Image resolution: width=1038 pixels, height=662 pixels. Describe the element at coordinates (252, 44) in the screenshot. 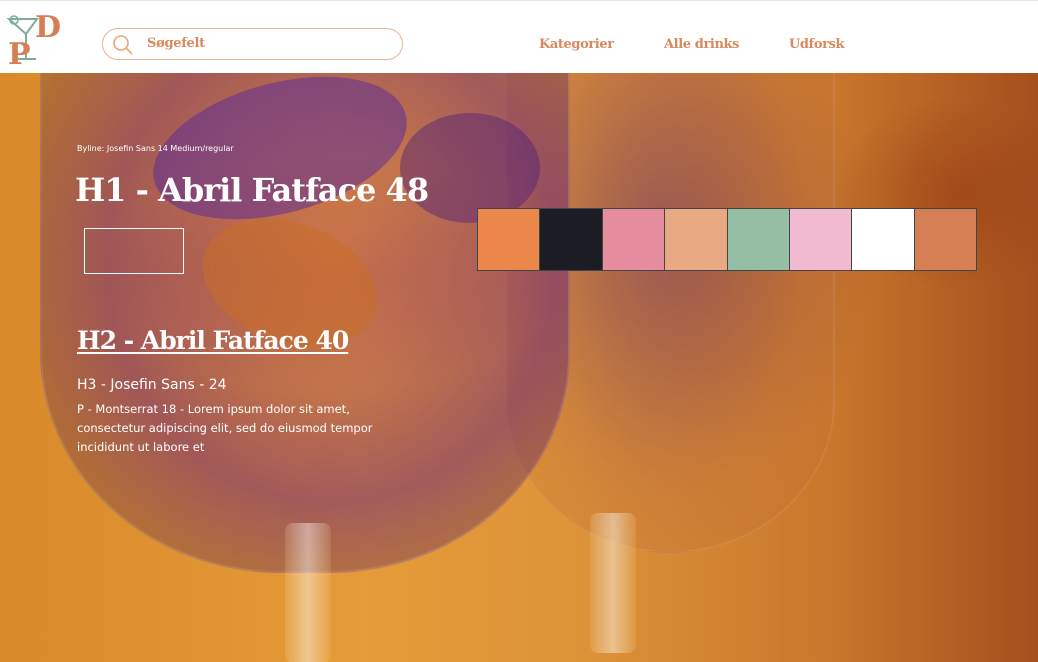

I see `search-field: Søgefelt` at that location.